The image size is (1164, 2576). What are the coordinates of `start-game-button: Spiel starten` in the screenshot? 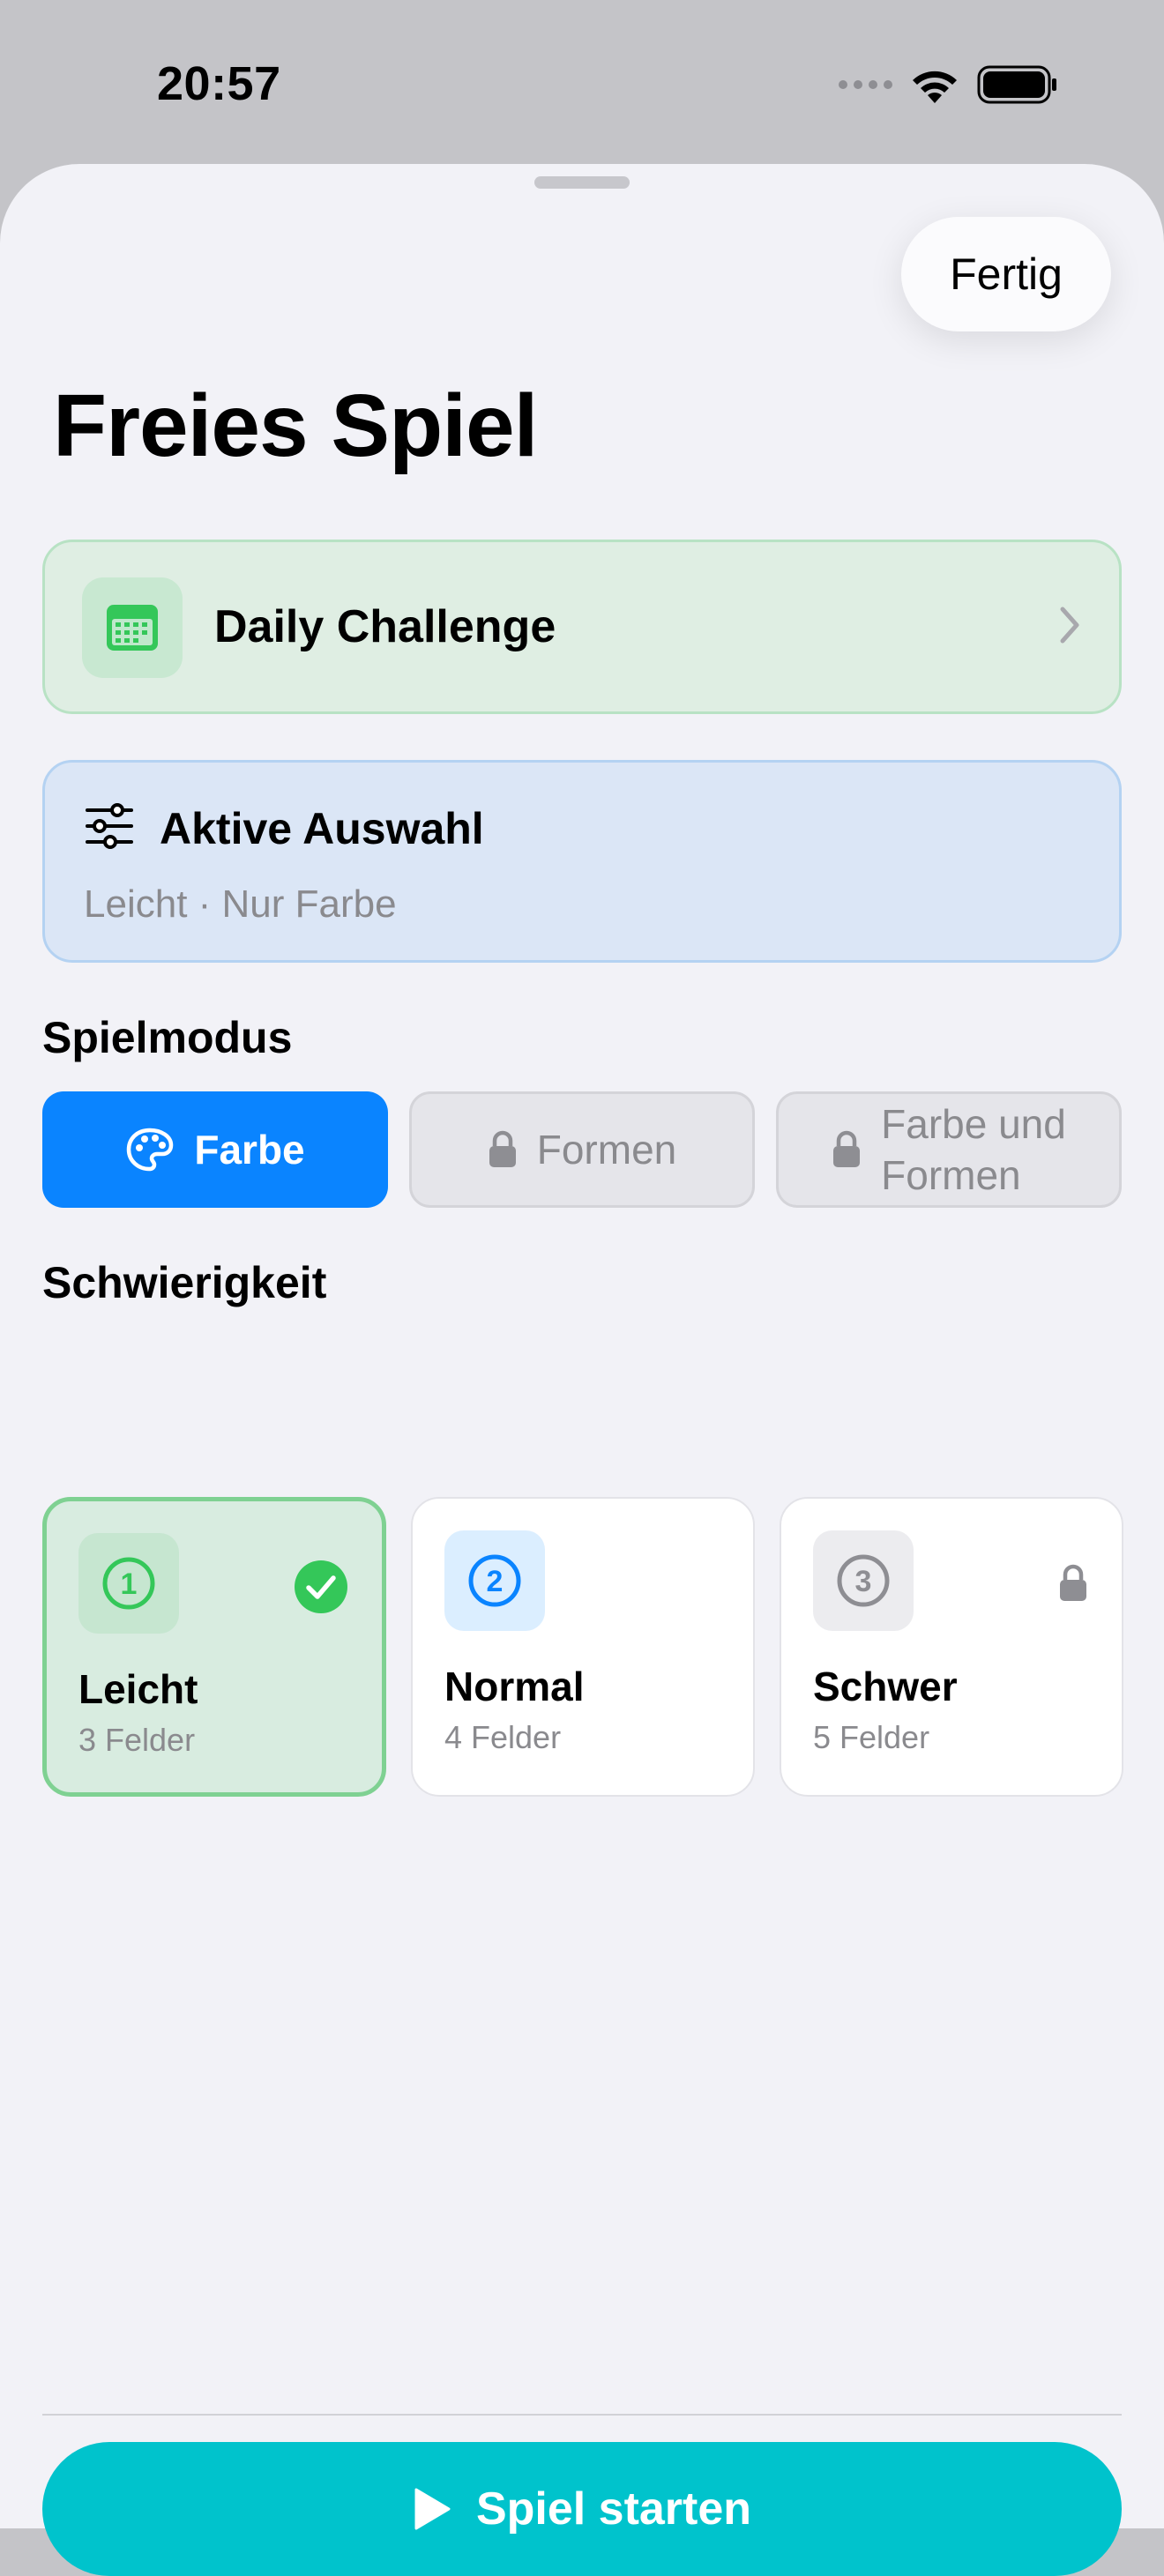 It's located at (582, 2509).